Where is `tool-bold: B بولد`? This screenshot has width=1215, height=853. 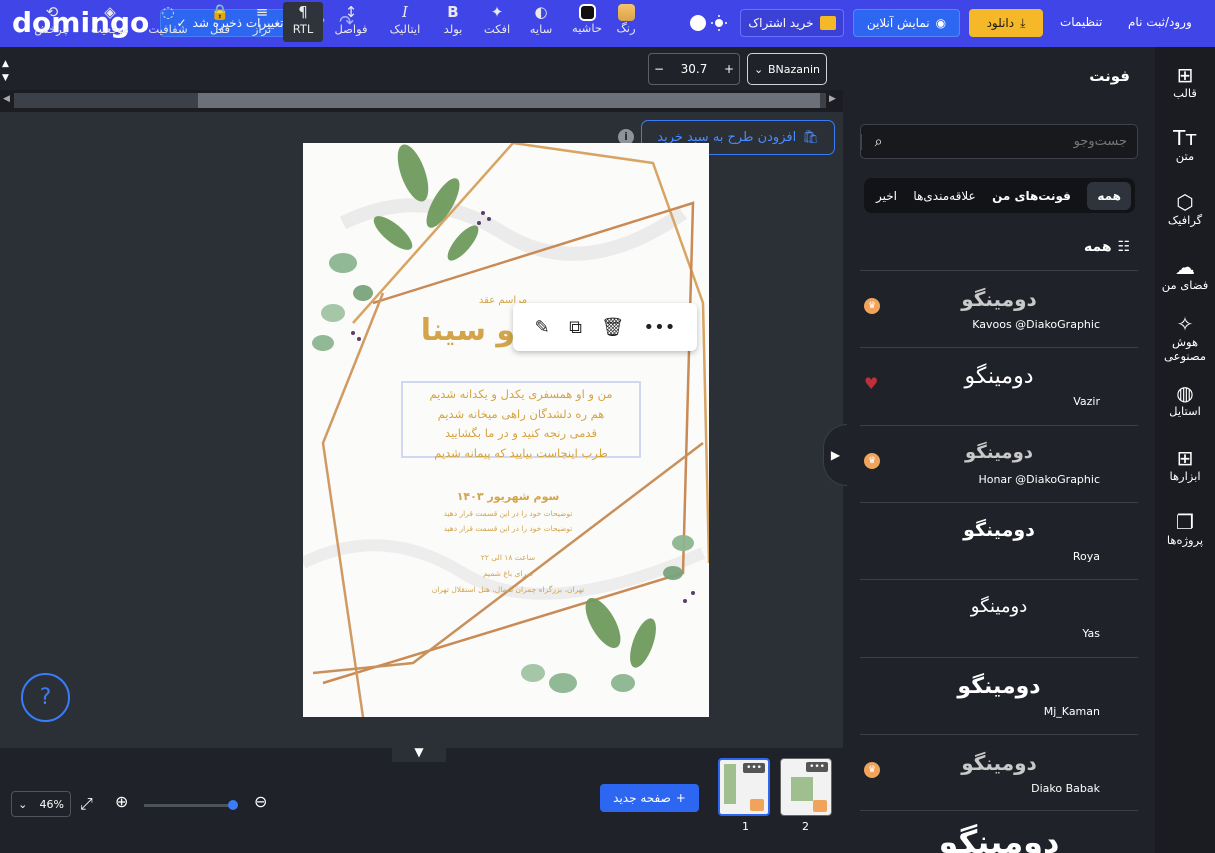 tool-bold: B بولد is located at coordinates (453, 22).